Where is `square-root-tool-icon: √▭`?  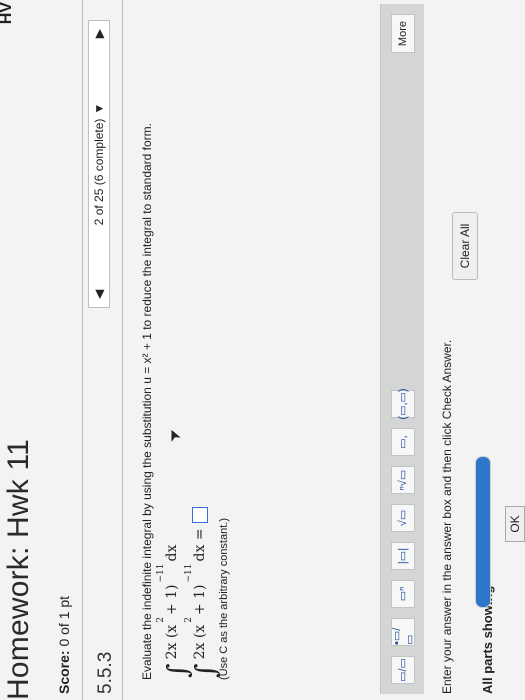
square-root-tool-icon: √▭ is located at coordinates (403, 518).